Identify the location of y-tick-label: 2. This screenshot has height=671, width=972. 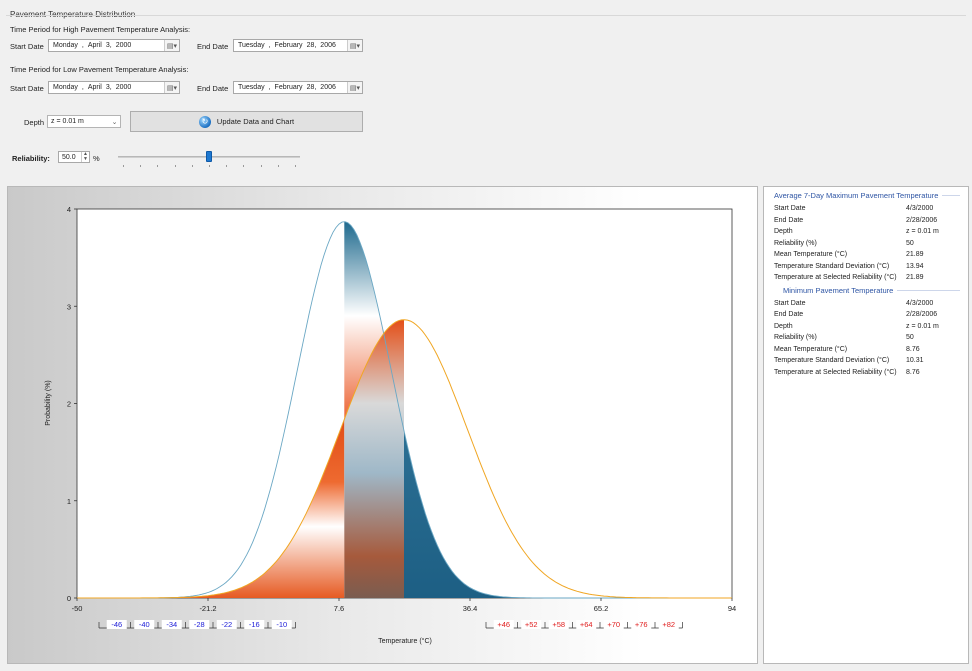
(69, 404).